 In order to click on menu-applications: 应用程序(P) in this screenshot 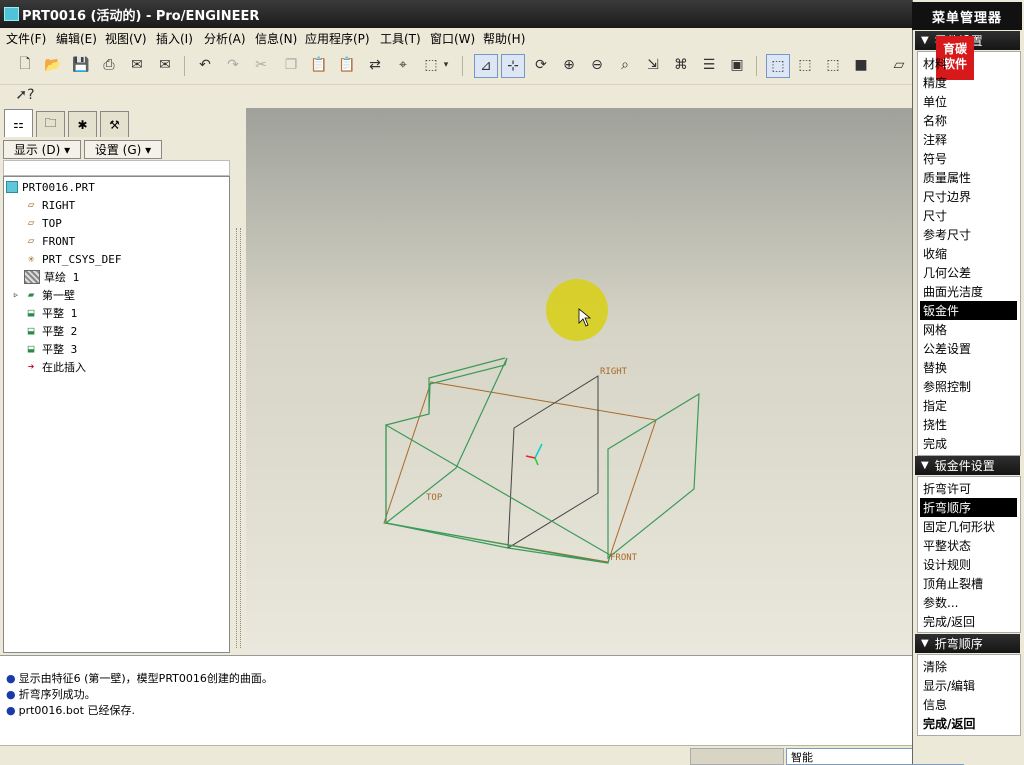, I will do `click(337, 38)`.